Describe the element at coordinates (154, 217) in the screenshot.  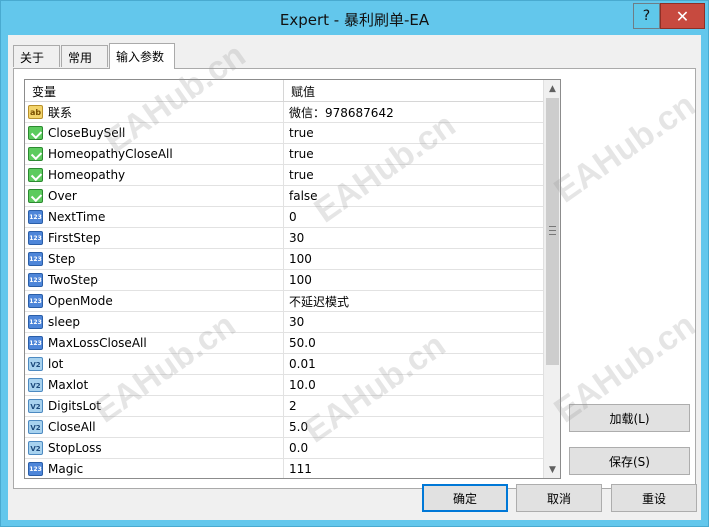
I see `variable-cell: 123 NextTime` at that location.